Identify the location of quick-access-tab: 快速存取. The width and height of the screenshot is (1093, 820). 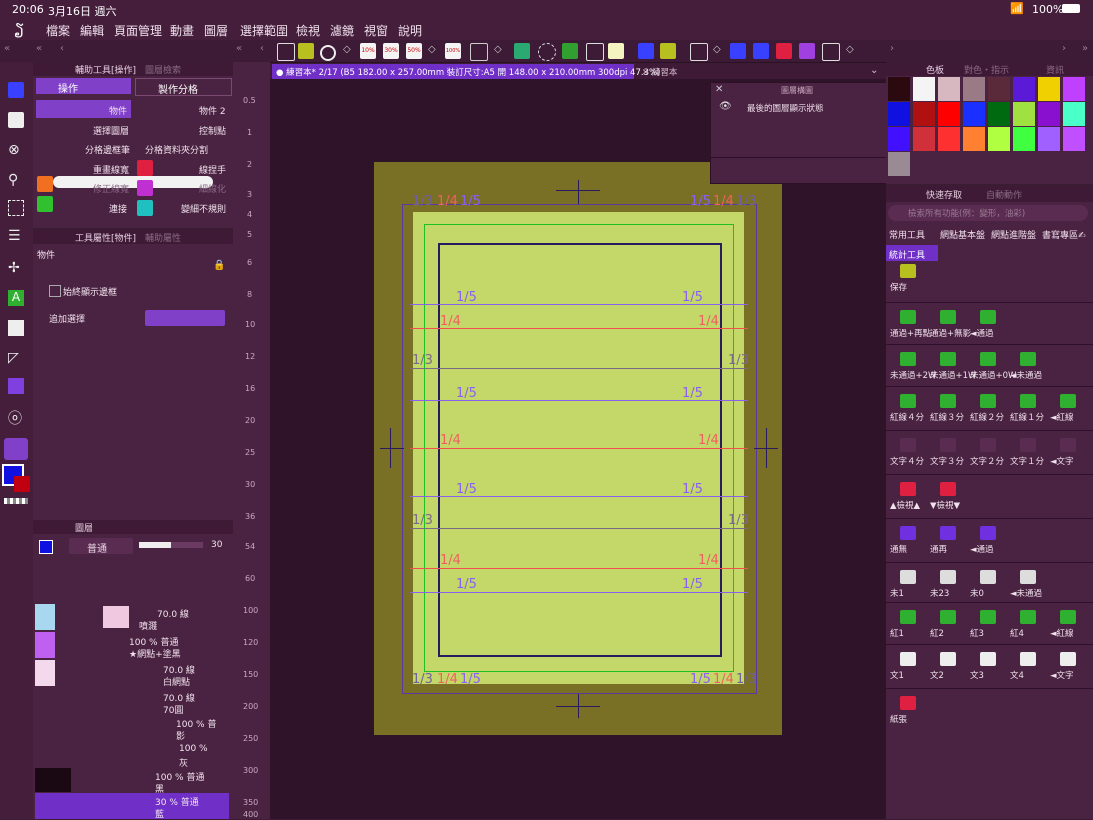
(944, 194).